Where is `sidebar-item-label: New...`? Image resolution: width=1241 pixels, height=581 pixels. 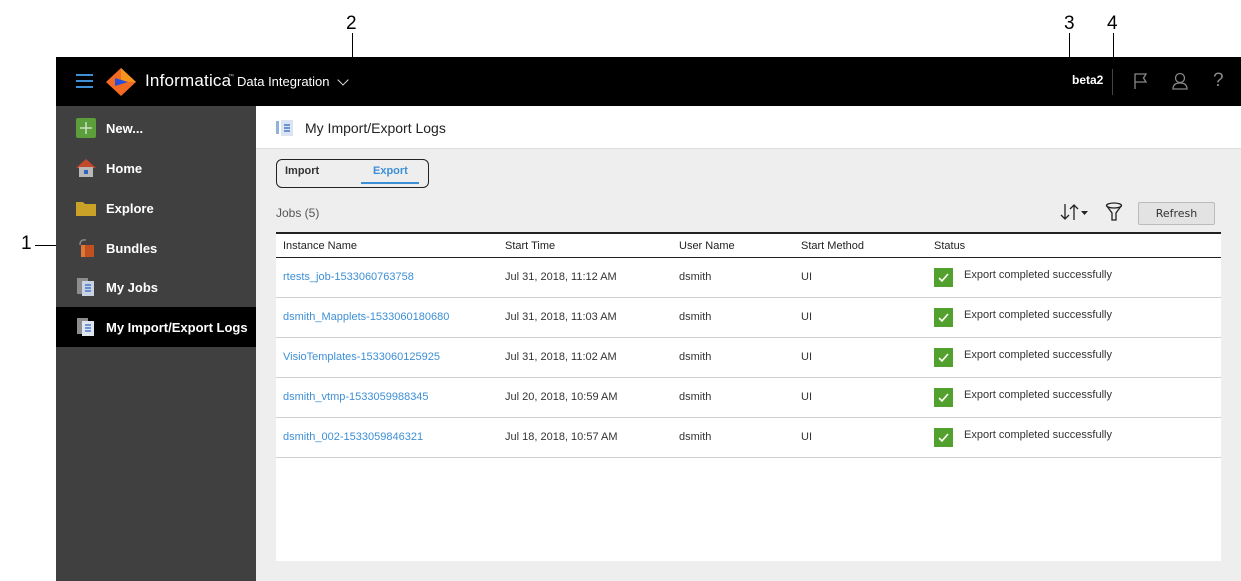 sidebar-item-label: New... is located at coordinates (125, 128).